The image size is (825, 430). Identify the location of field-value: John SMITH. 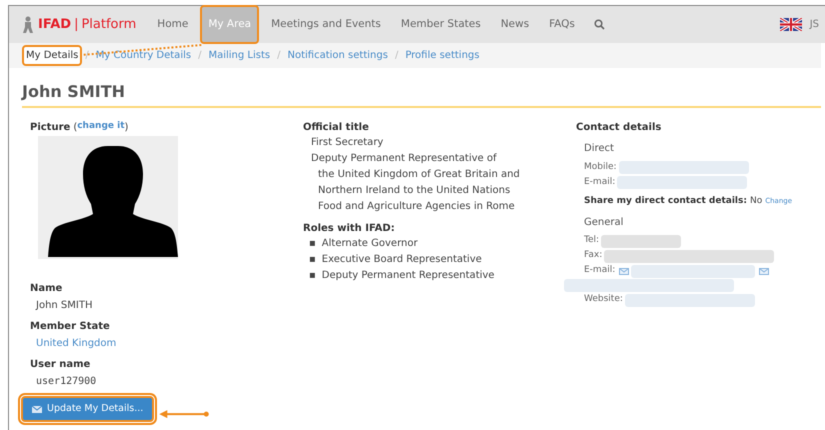
(64, 305).